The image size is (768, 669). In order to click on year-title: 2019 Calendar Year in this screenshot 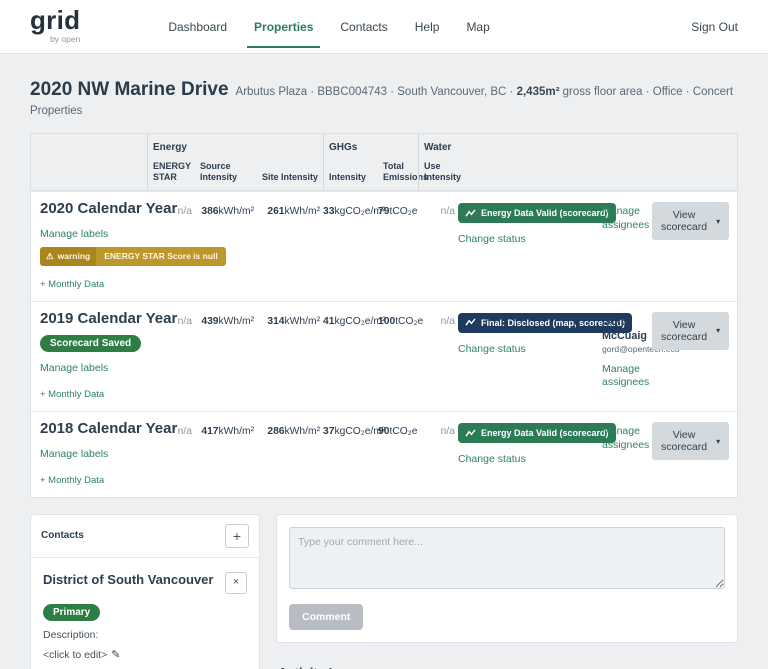, I will do `click(109, 318)`.